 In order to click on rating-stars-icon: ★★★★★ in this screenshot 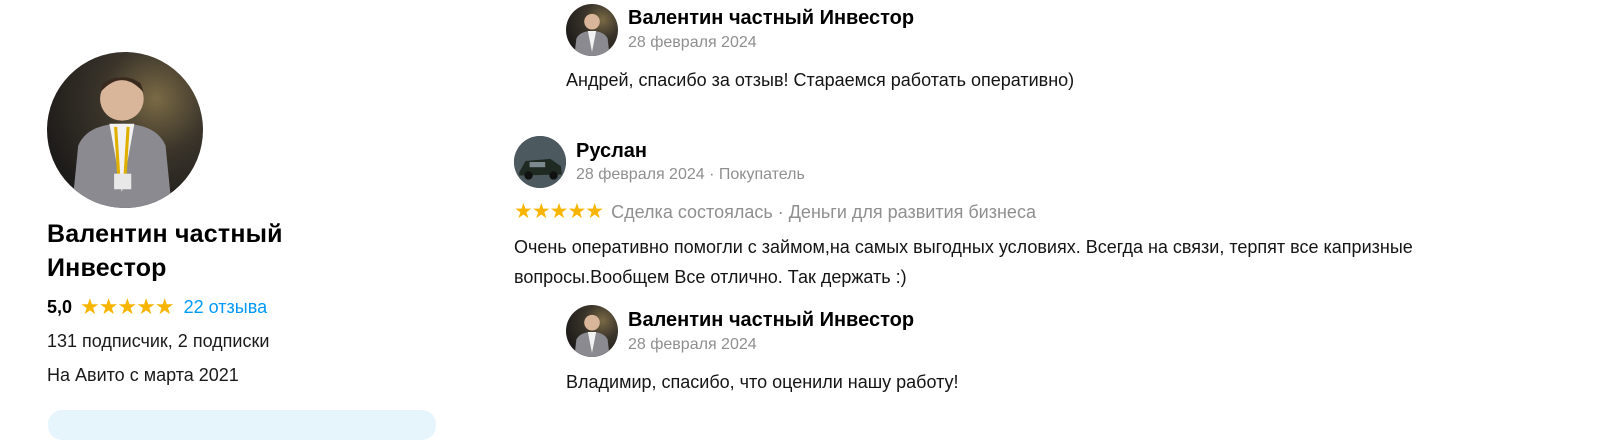, I will do `click(127, 306)`.